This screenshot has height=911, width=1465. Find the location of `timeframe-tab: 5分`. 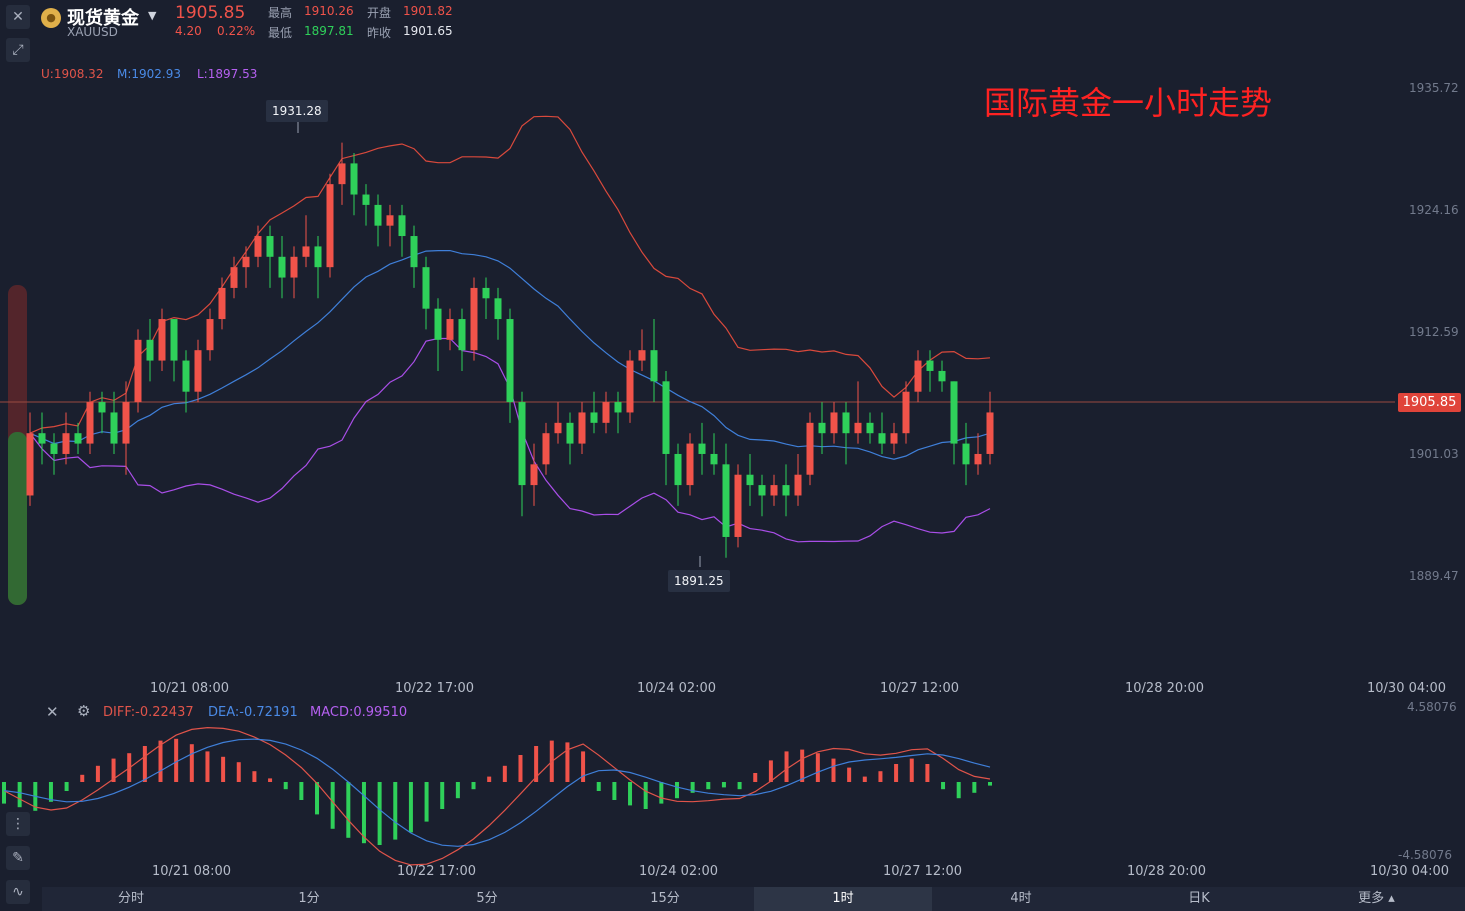

timeframe-tab: 5分 is located at coordinates (487, 899).